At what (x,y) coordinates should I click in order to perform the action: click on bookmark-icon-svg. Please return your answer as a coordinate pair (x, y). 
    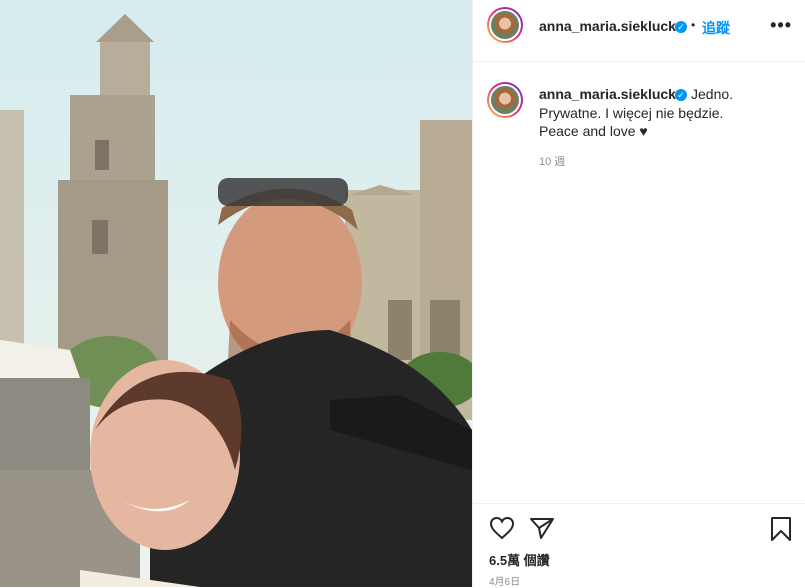
    Looking at the image, I should click on (781, 529).